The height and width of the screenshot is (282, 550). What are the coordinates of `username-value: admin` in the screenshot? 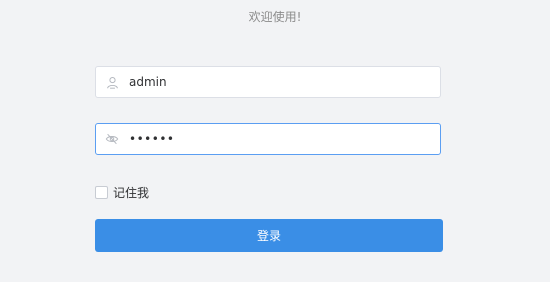 It's located at (148, 82).